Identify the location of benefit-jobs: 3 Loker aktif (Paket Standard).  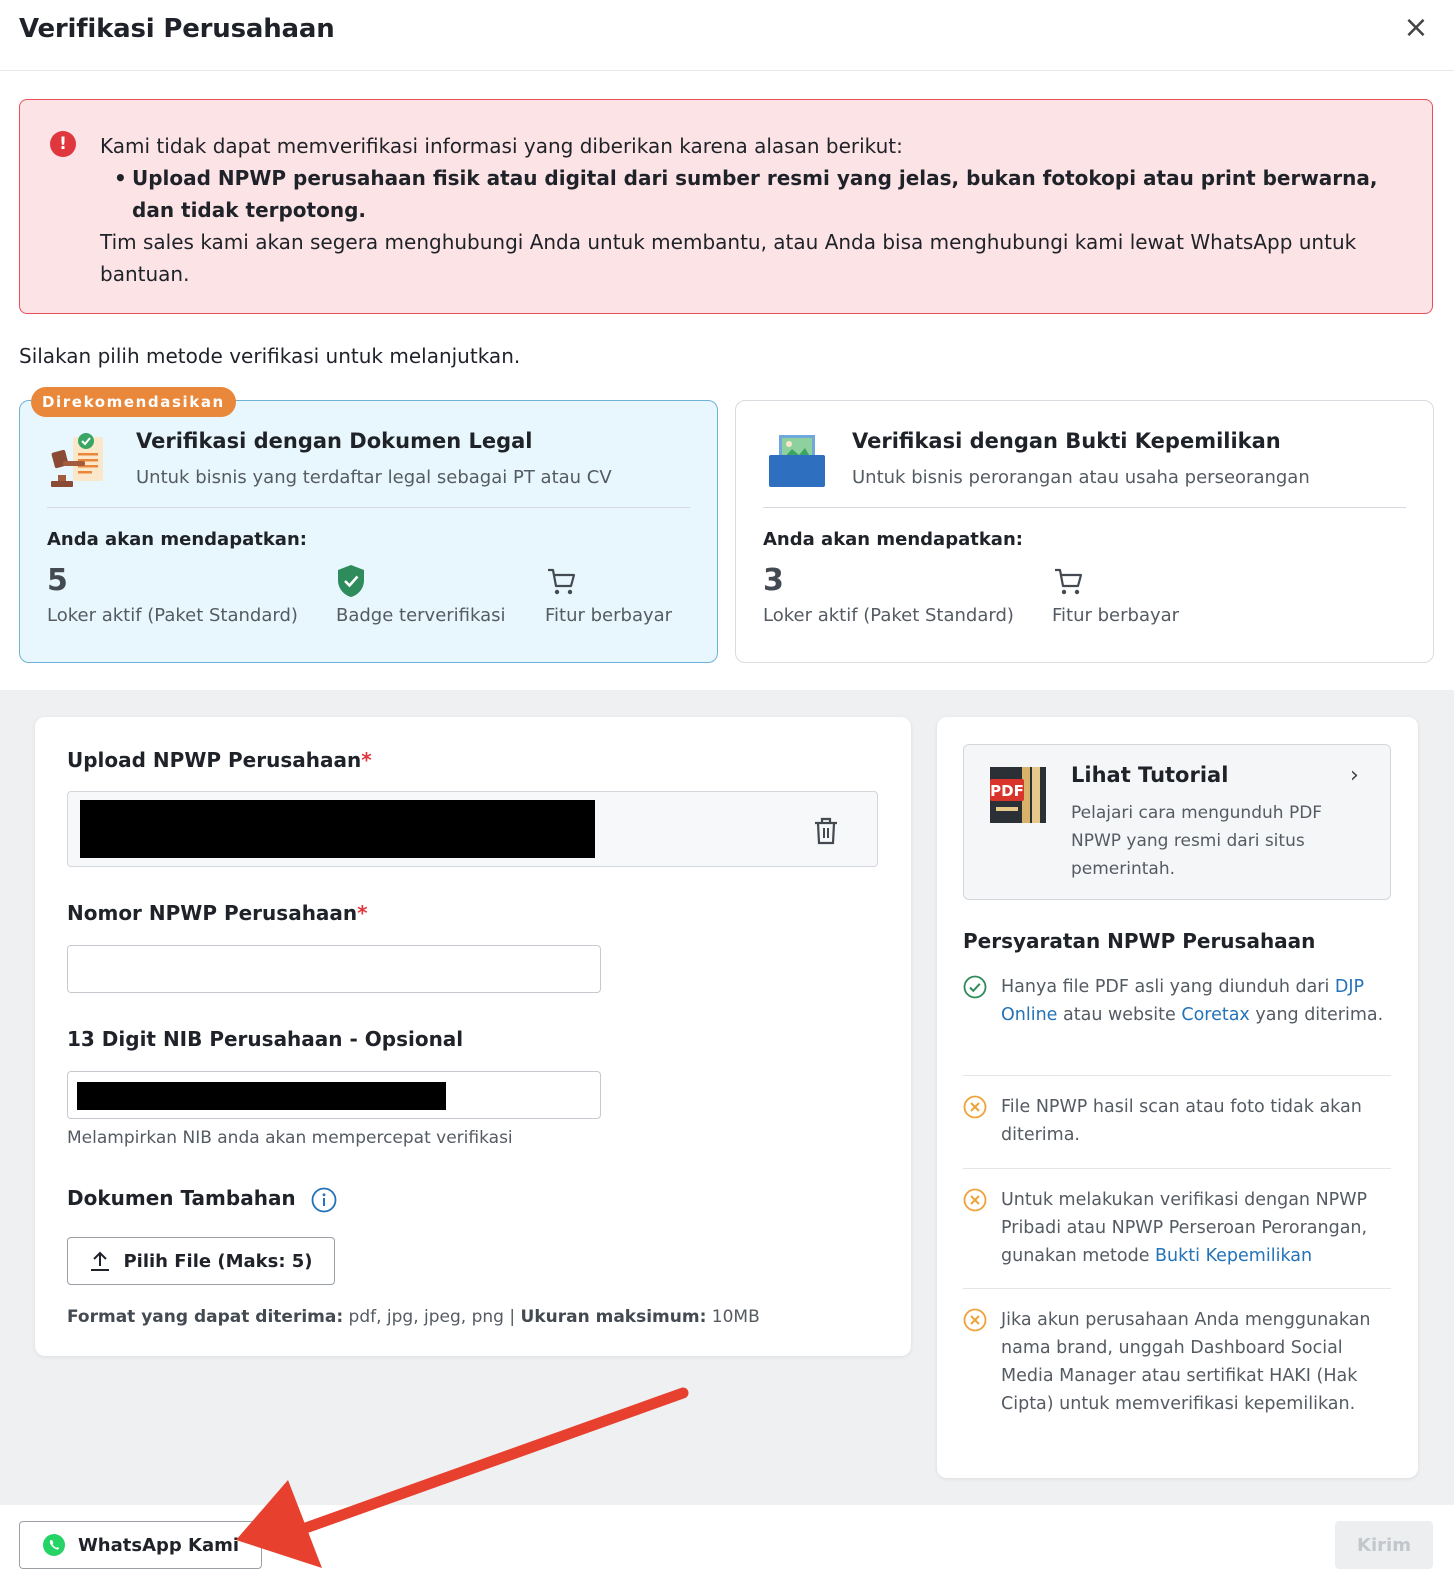
(888, 593).